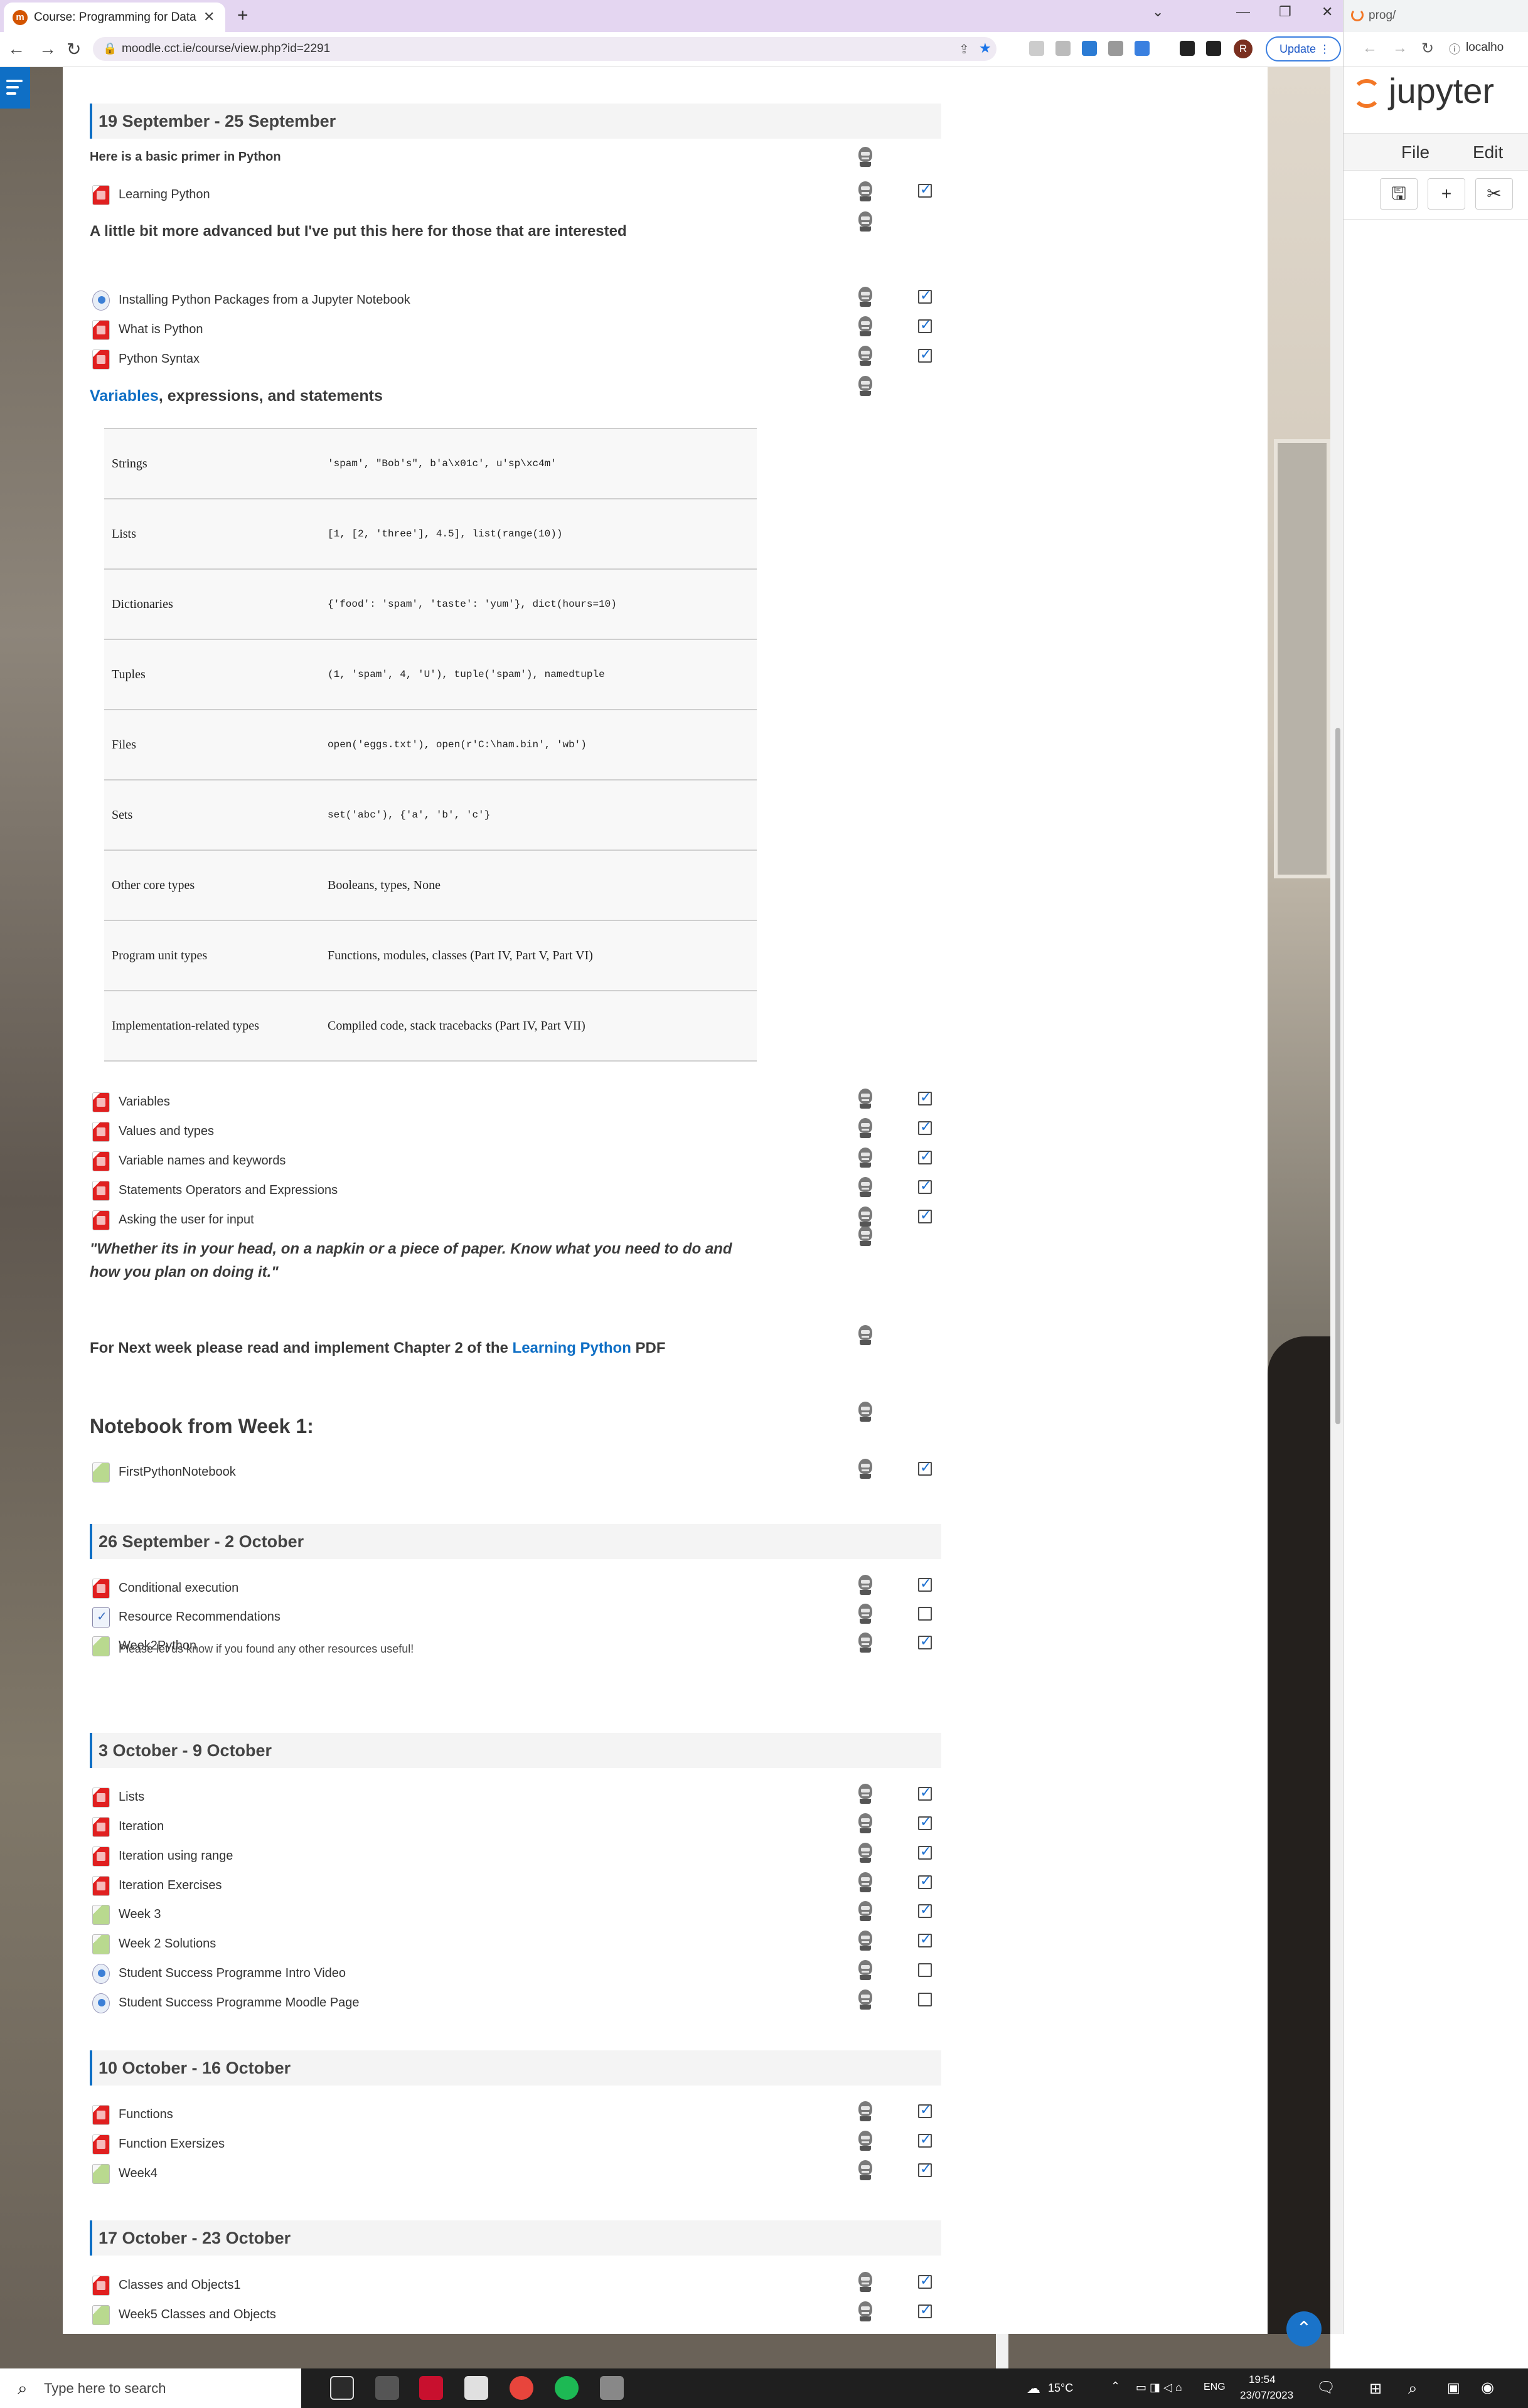 The width and height of the screenshot is (1528, 2408). What do you see at coordinates (101, 1646) in the screenshot?
I see `notebook-file-icon` at bounding box center [101, 1646].